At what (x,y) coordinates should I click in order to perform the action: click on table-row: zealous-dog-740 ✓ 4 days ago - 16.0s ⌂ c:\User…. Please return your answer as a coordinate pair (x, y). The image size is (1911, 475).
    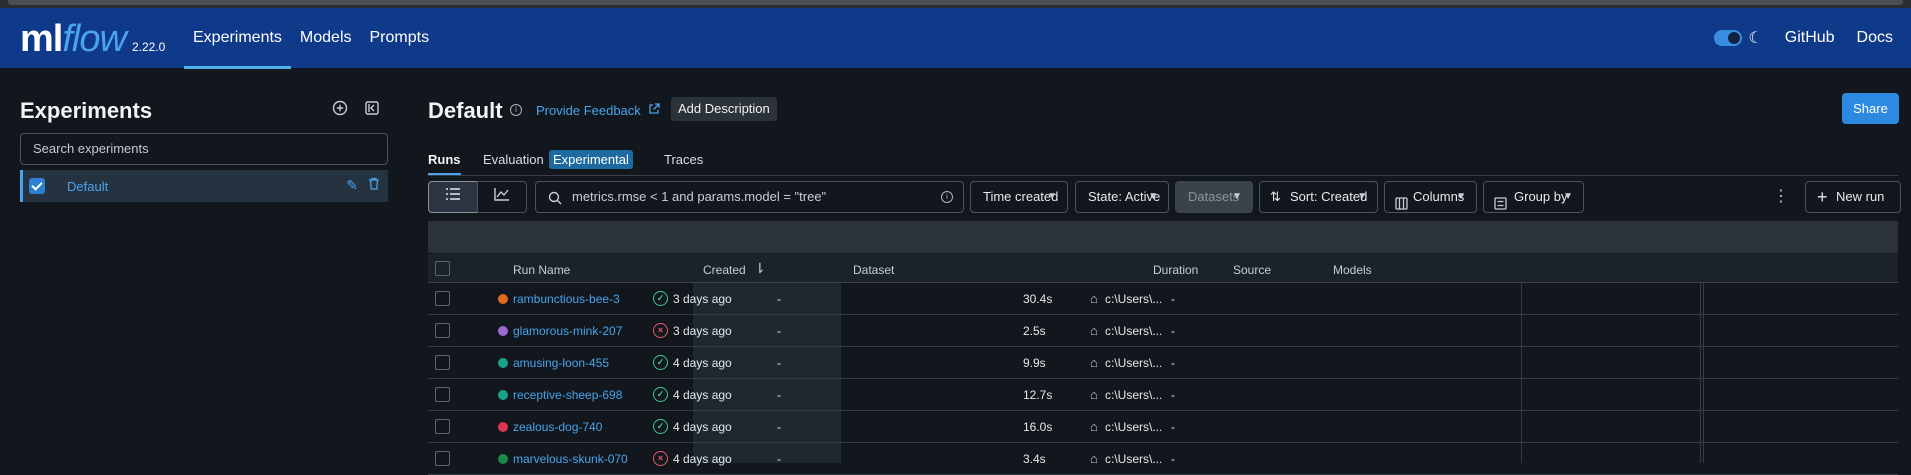
    Looking at the image, I should click on (1163, 427).